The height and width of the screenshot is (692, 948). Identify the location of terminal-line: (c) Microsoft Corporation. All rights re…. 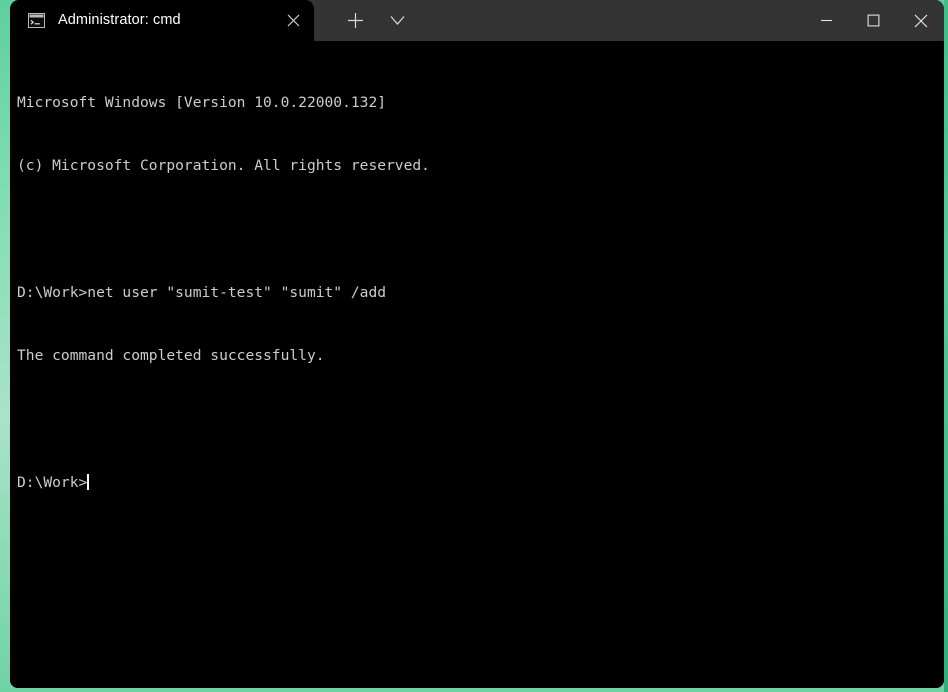
(223, 166).